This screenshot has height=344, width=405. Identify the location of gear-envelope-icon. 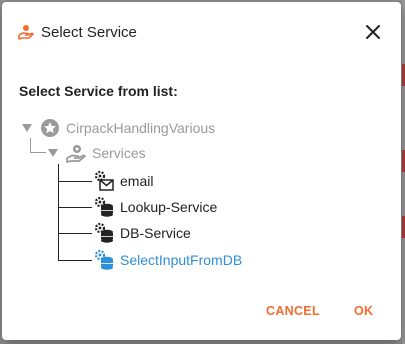
(104, 180).